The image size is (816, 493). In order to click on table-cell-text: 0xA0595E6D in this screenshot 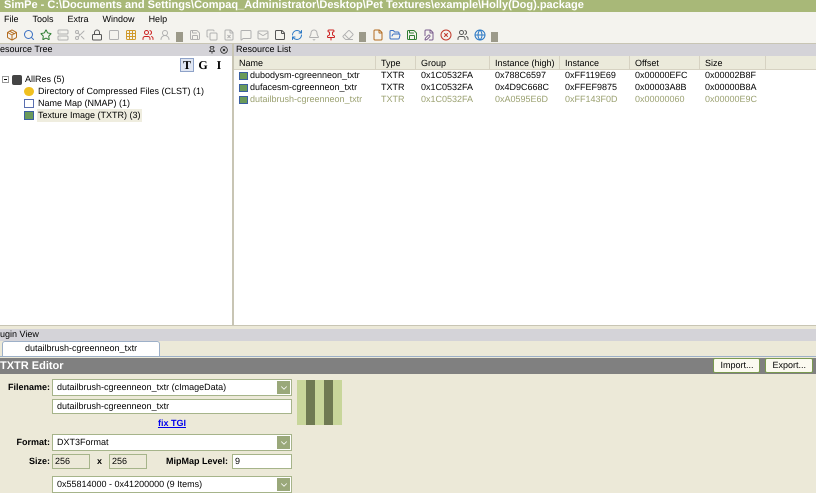, I will do `click(521, 99)`.